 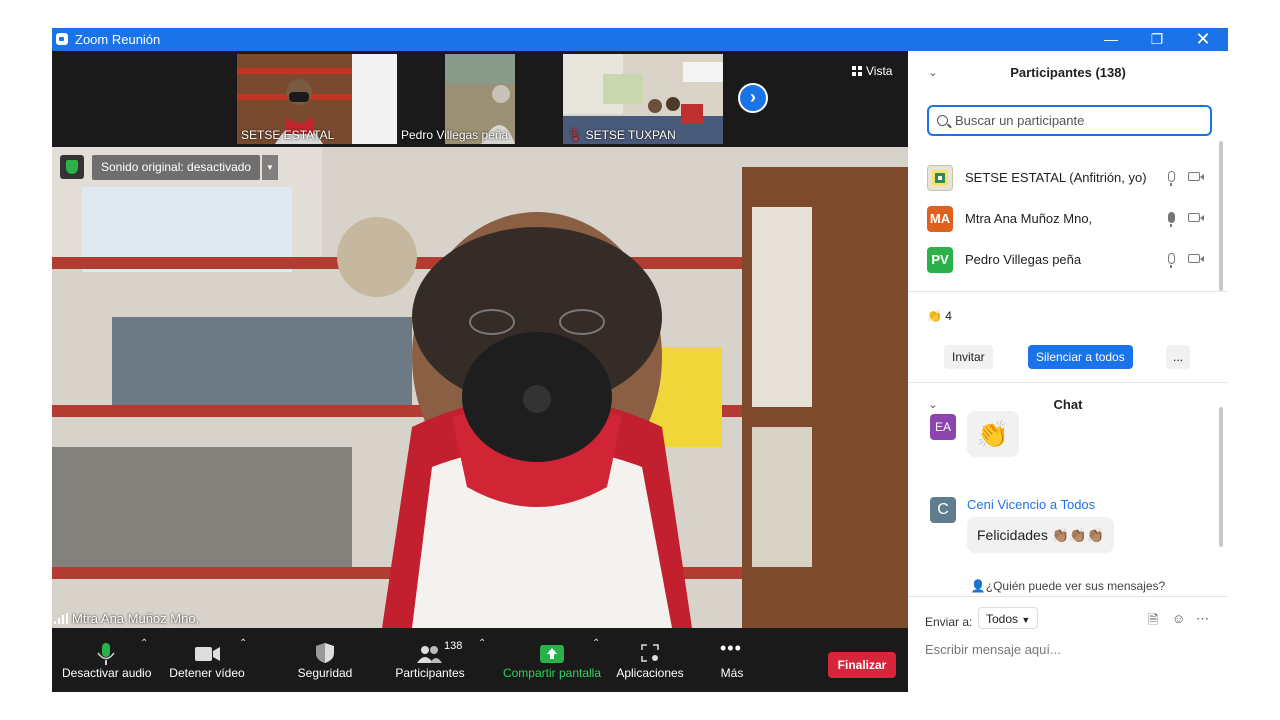 I want to click on more-chat-options-icon: ⋯, so click(x=1202, y=619).